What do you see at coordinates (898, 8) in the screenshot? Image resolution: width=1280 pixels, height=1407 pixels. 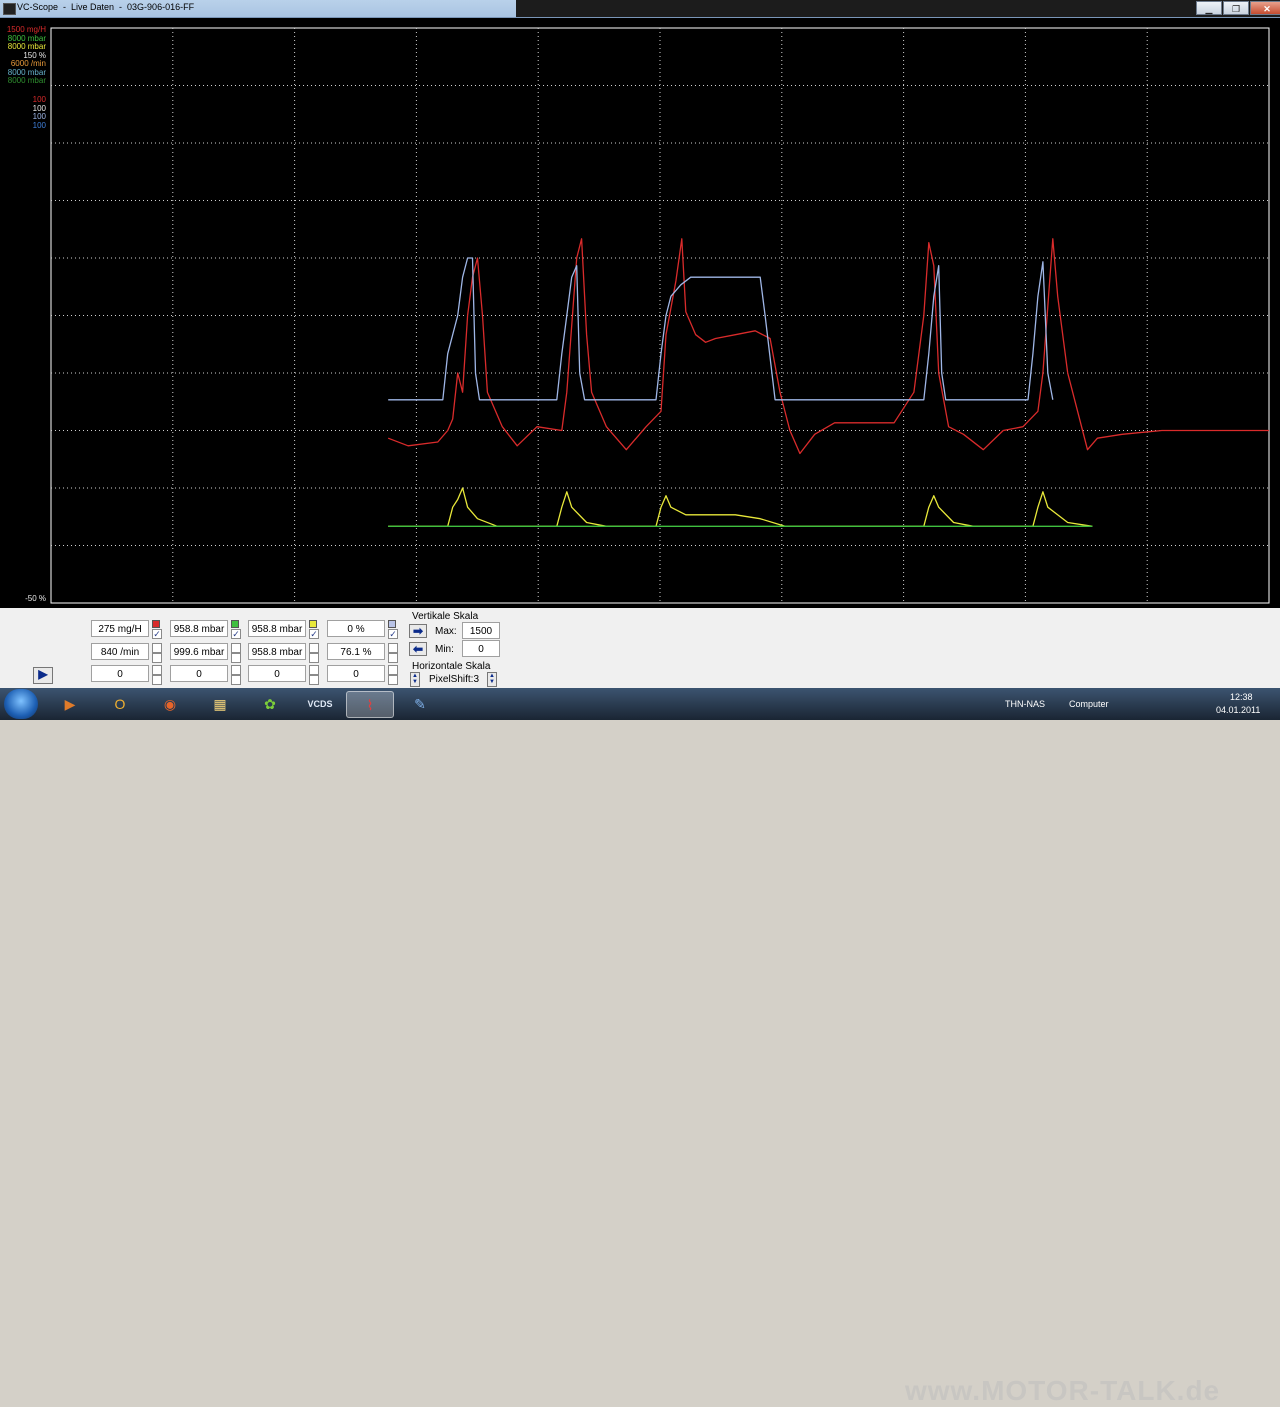 I see `title-bar-background` at bounding box center [898, 8].